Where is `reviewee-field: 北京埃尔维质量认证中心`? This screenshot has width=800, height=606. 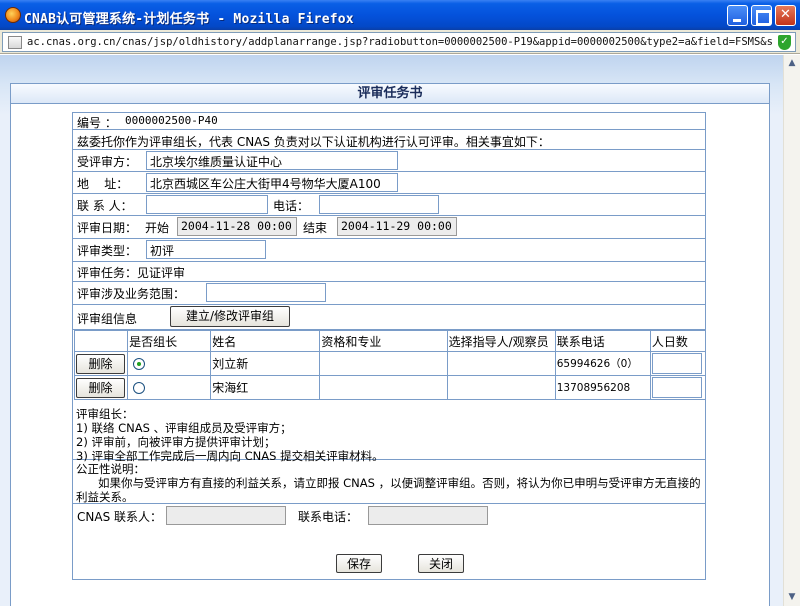
reviewee-field: 北京埃尔维质量认证中心 is located at coordinates (272, 160).